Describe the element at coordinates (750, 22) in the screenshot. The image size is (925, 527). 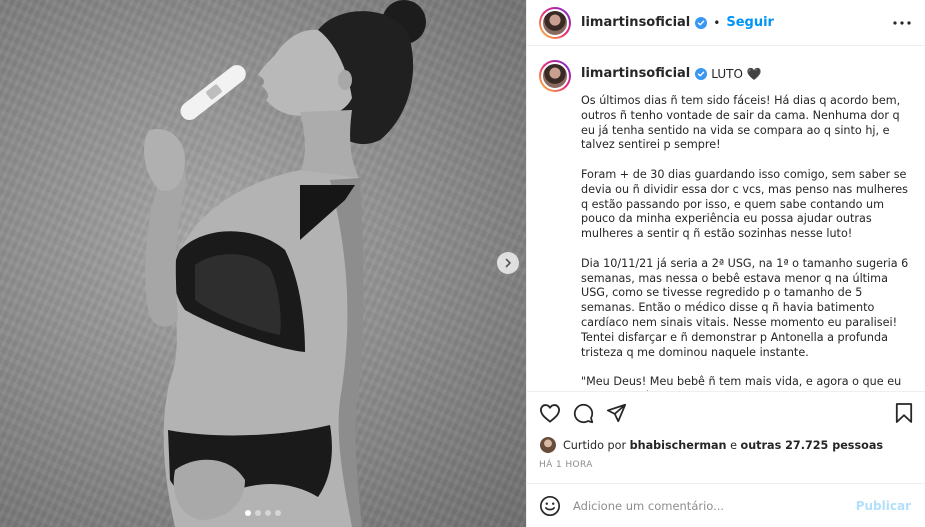
I see `follow-button: Seguir` at that location.